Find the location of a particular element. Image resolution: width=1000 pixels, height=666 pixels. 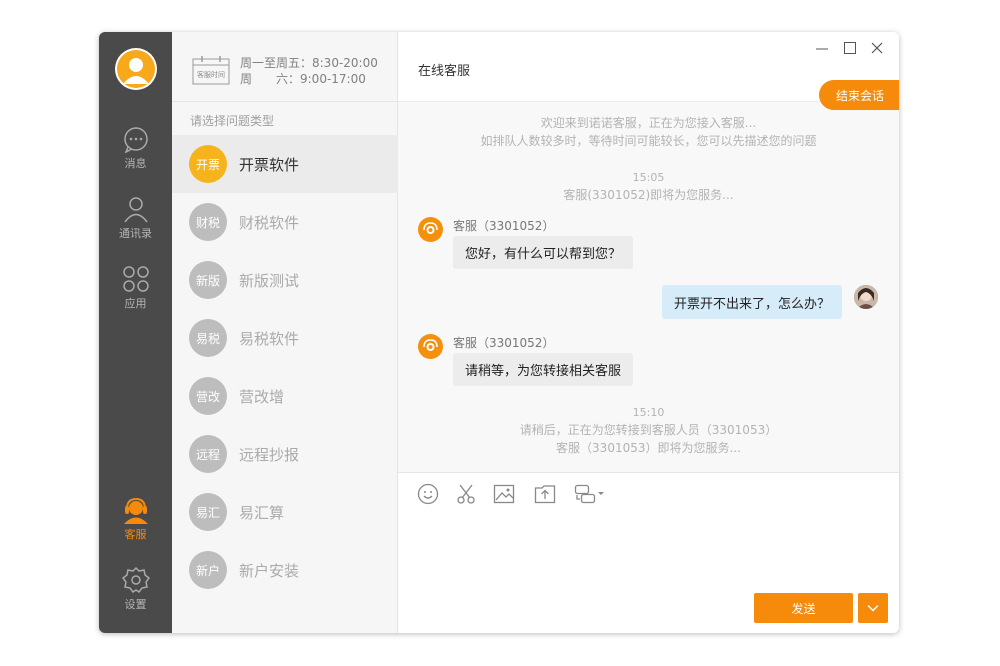

gear-icon is located at coordinates (135, 580).